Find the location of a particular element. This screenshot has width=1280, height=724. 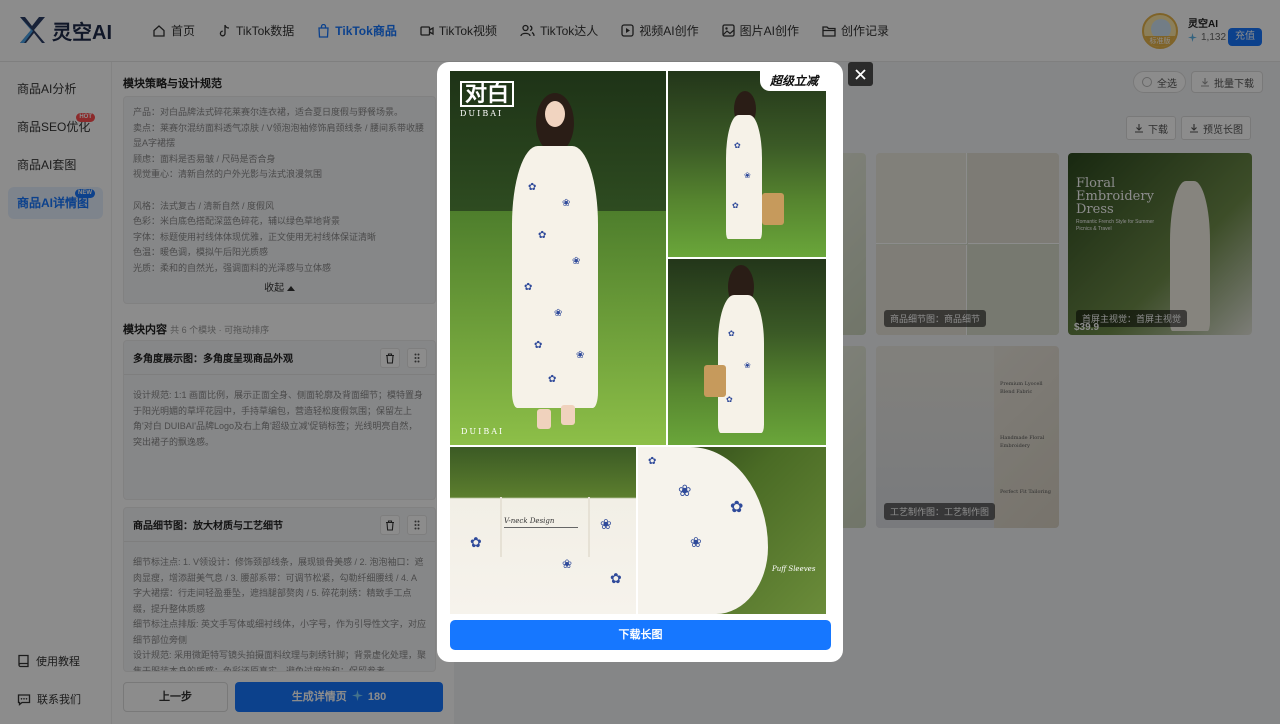

brand-logo: 对白 DUIBAI is located at coordinates (487, 99).